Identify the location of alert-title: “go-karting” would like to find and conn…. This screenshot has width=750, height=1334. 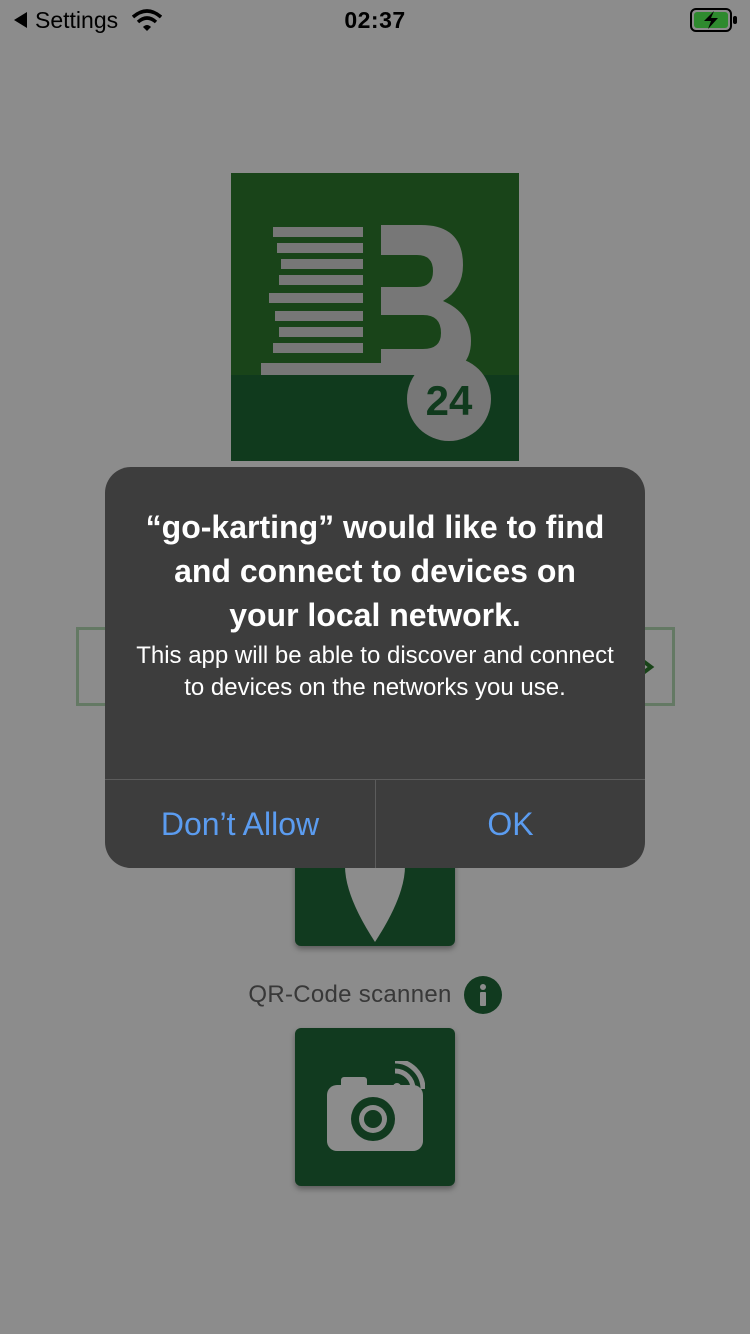
(375, 571).